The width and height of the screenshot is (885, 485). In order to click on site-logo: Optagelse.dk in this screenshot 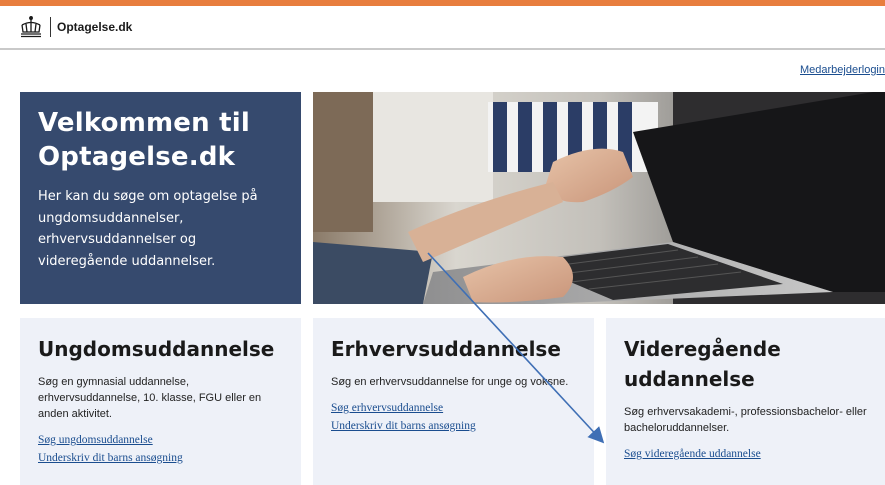, I will do `click(75, 27)`.